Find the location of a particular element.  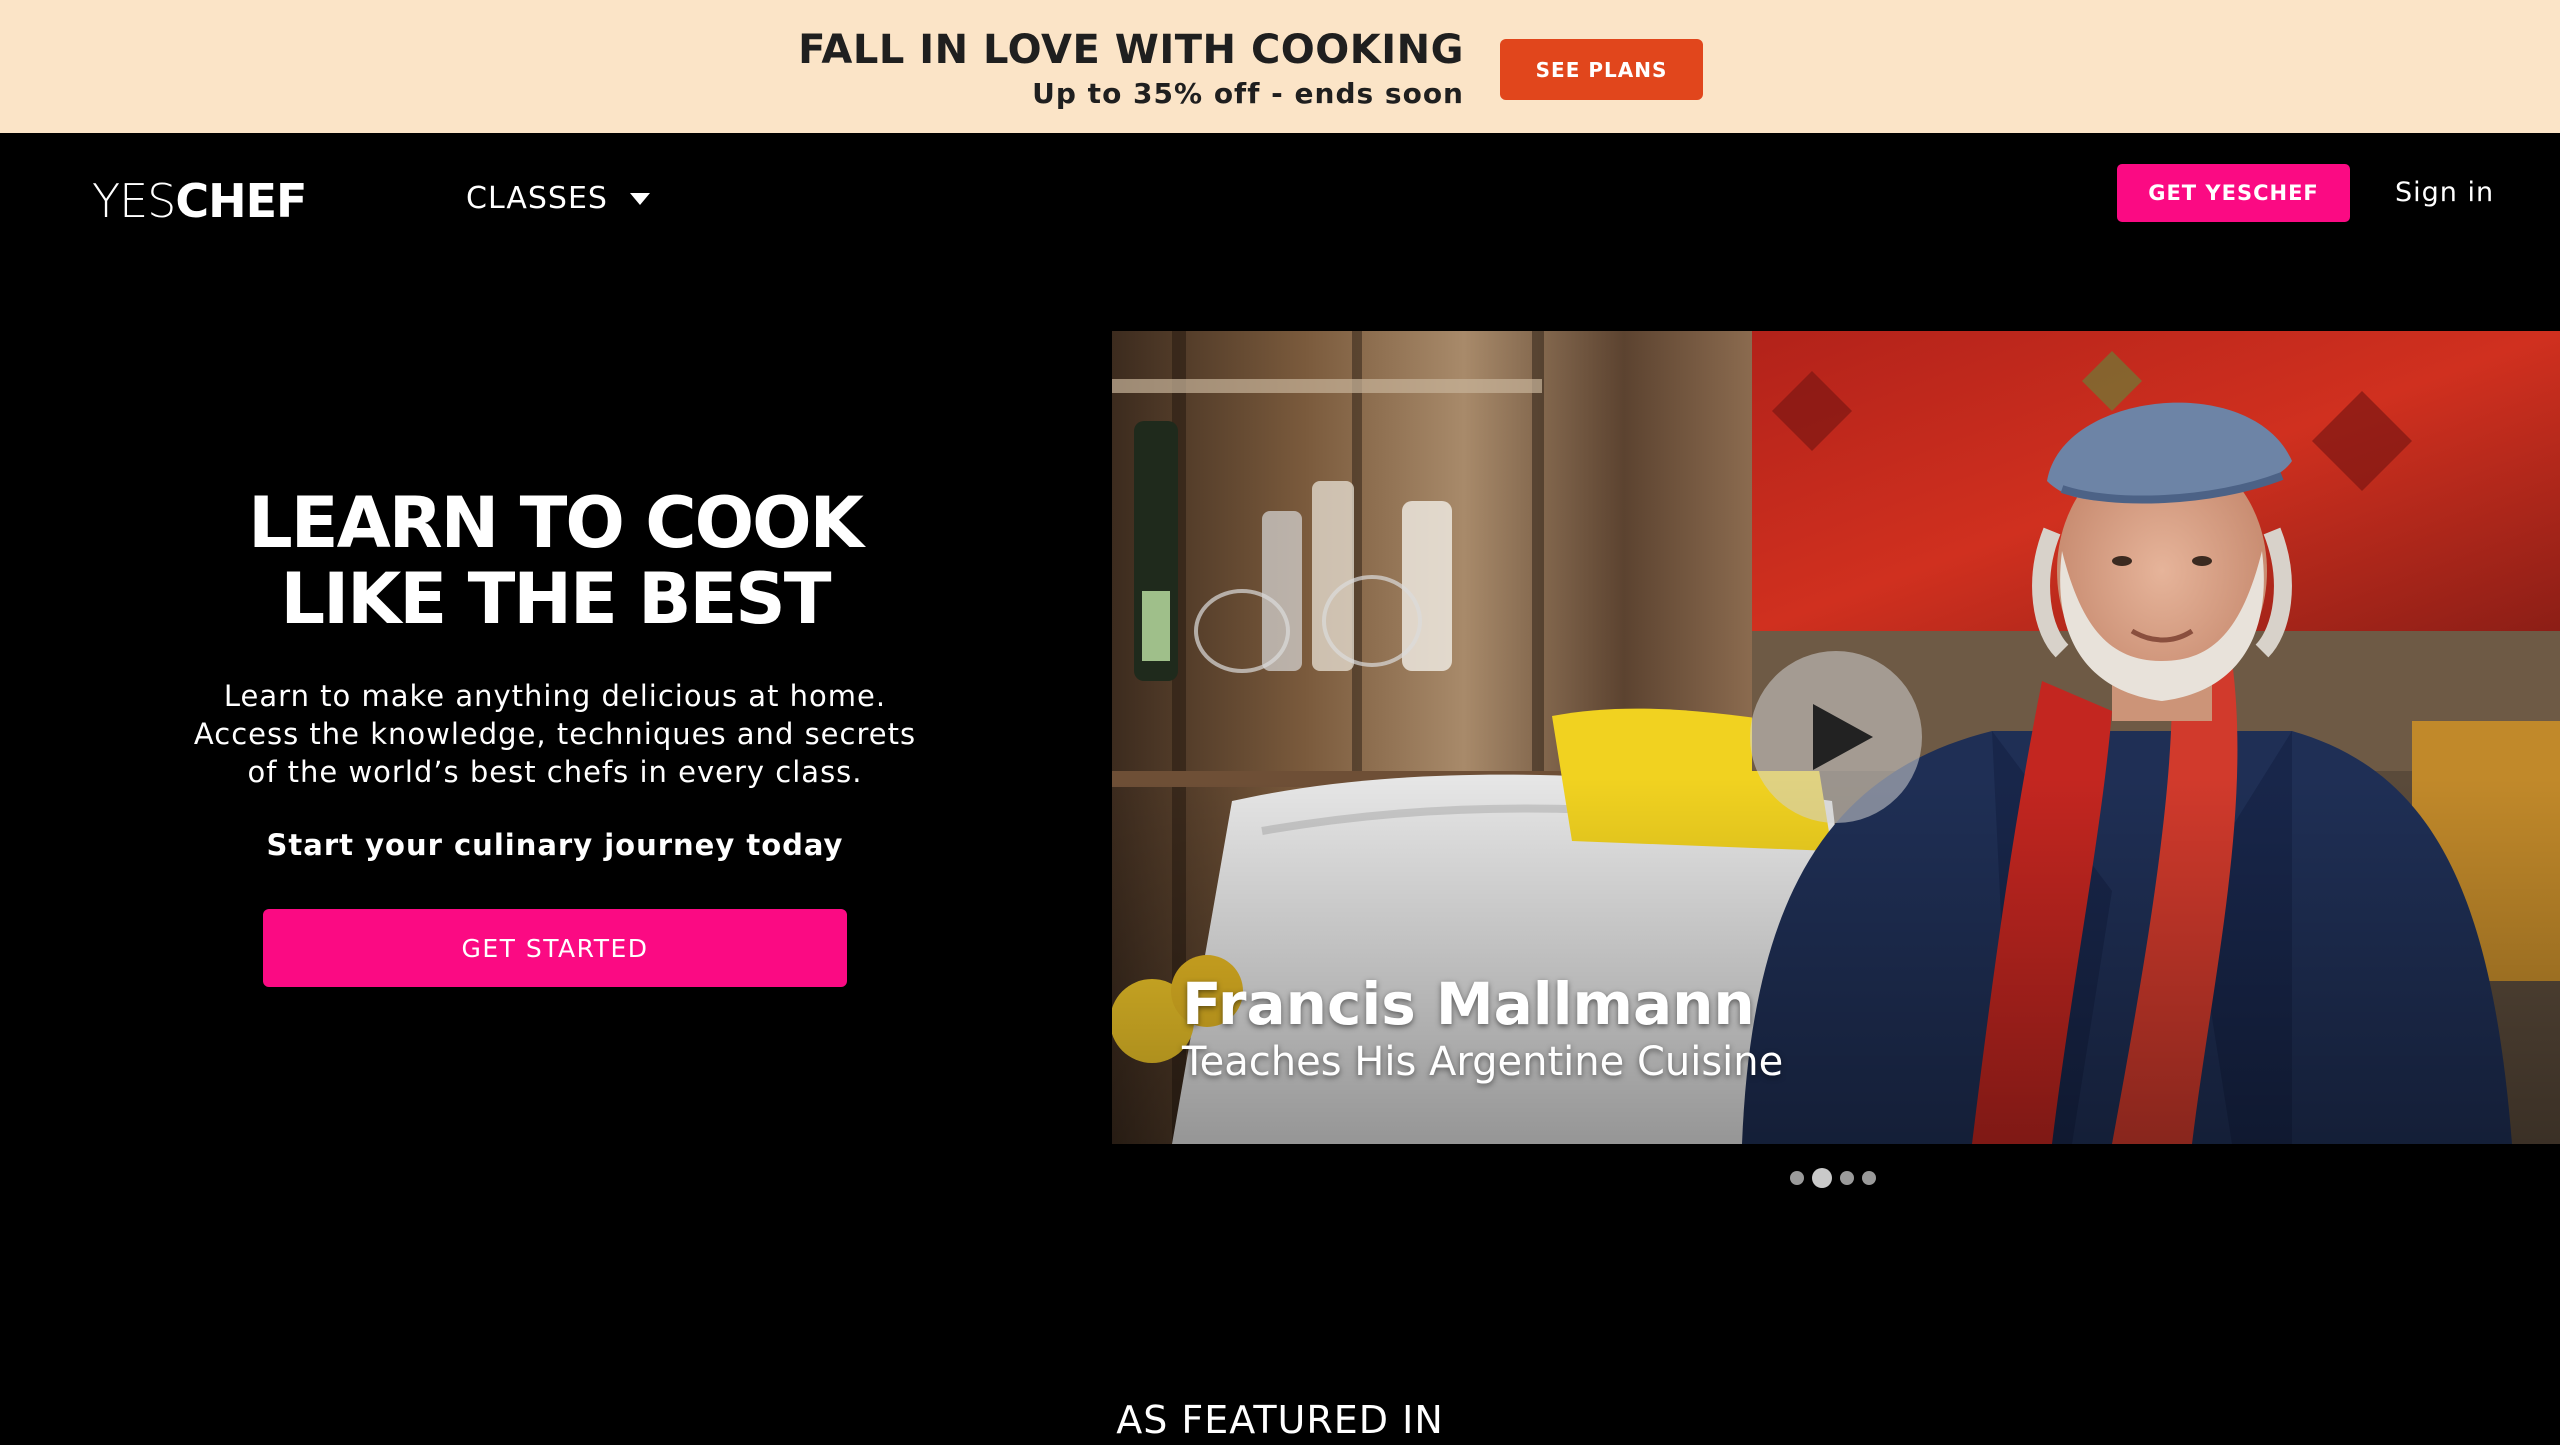

play-button is located at coordinates (1836, 737).